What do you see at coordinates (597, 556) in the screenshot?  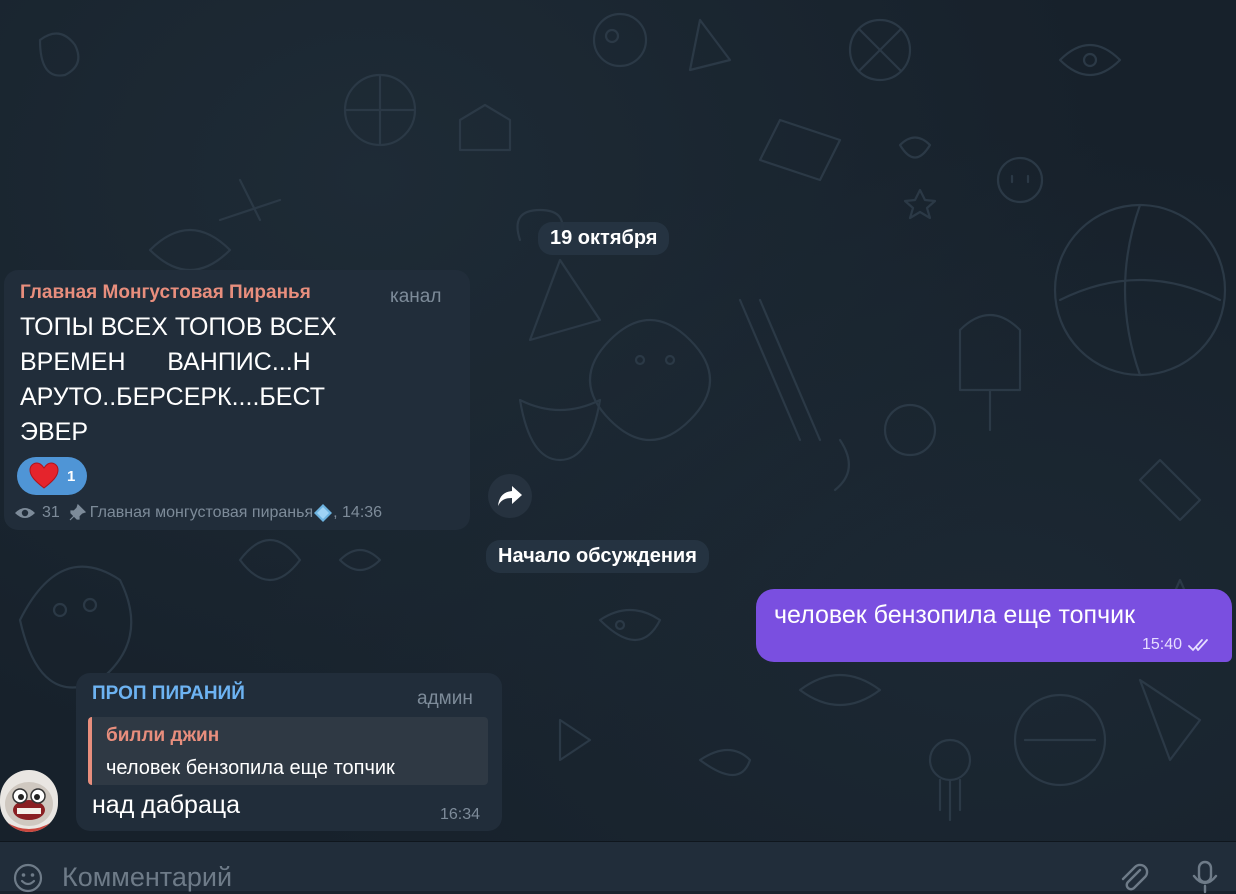 I see `discussion-start-separator: Начало обсуждения` at bounding box center [597, 556].